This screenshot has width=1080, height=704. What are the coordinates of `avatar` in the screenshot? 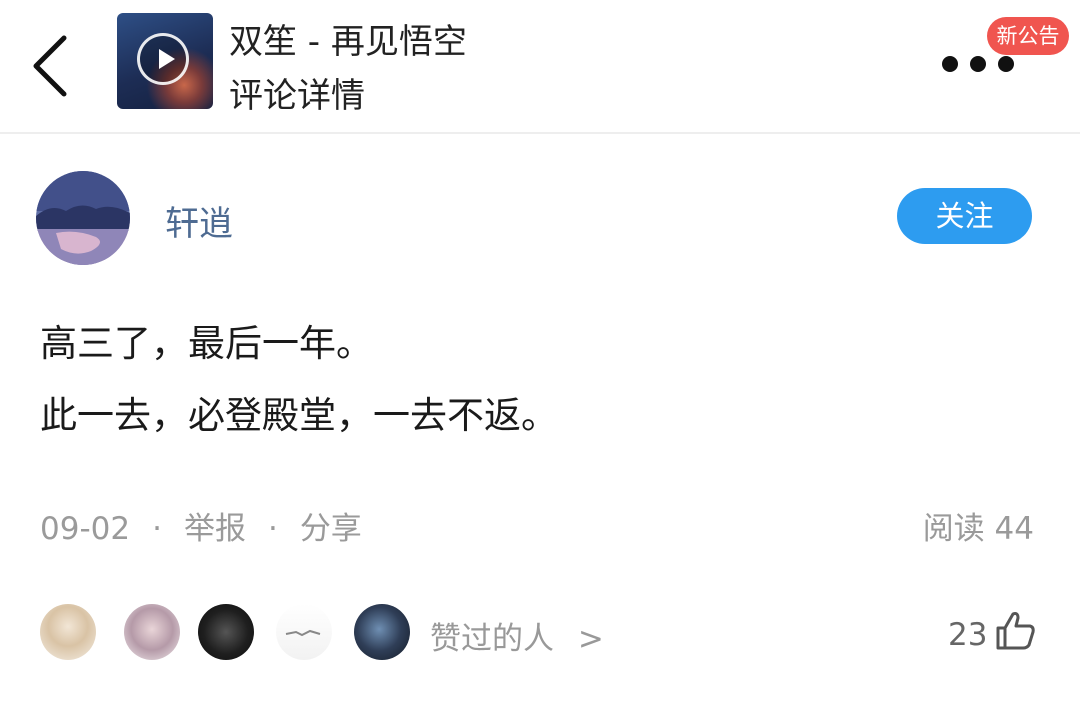 It's located at (83, 218).